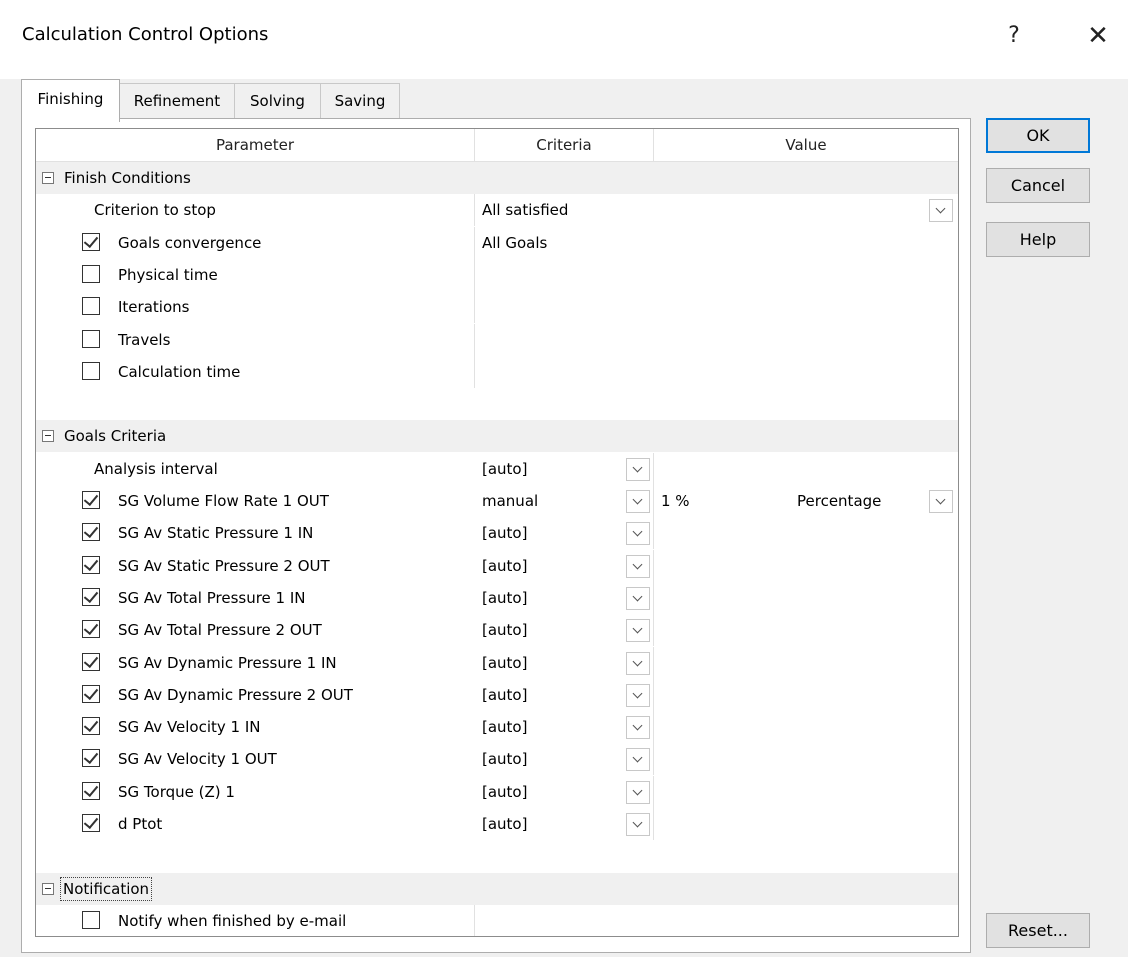  Describe the element at coordinates (1014, 36) in the screenshot. I see `help-question-icon: ?` at that location.